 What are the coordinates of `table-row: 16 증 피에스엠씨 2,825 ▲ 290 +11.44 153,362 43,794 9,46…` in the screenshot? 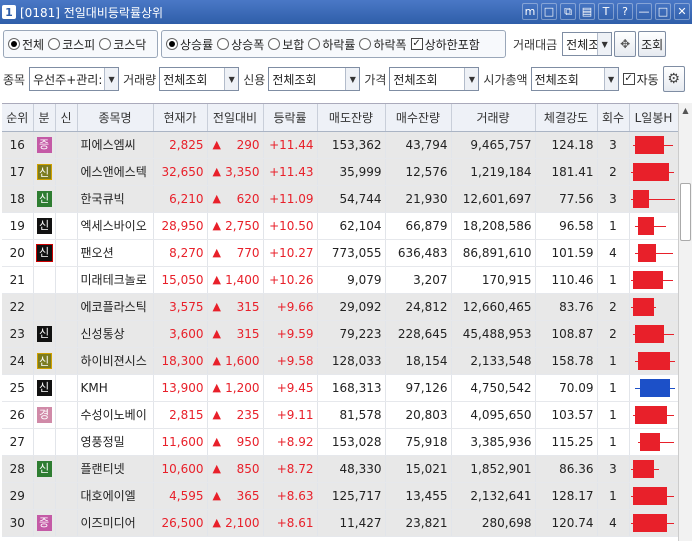 It's located at (340, 145).